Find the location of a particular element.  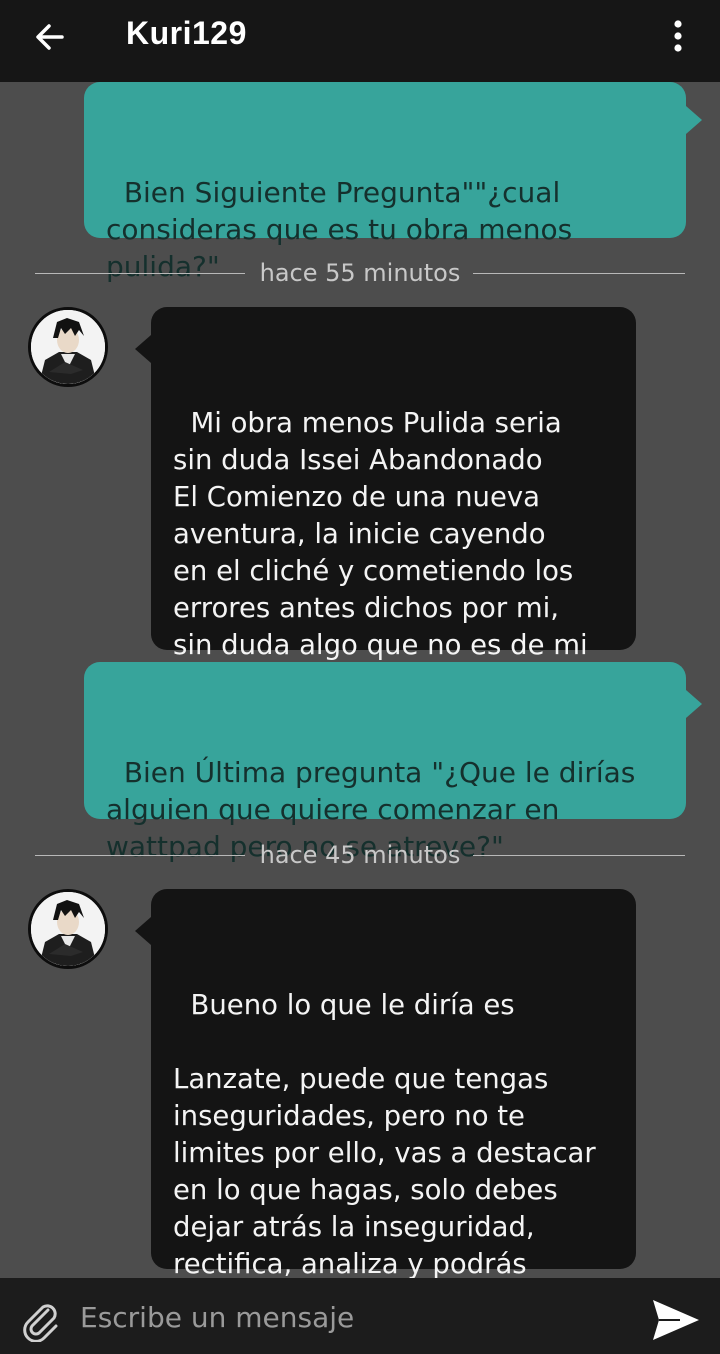

timestamp-label: hace 55 minutos is located at coordinates (360, 273).